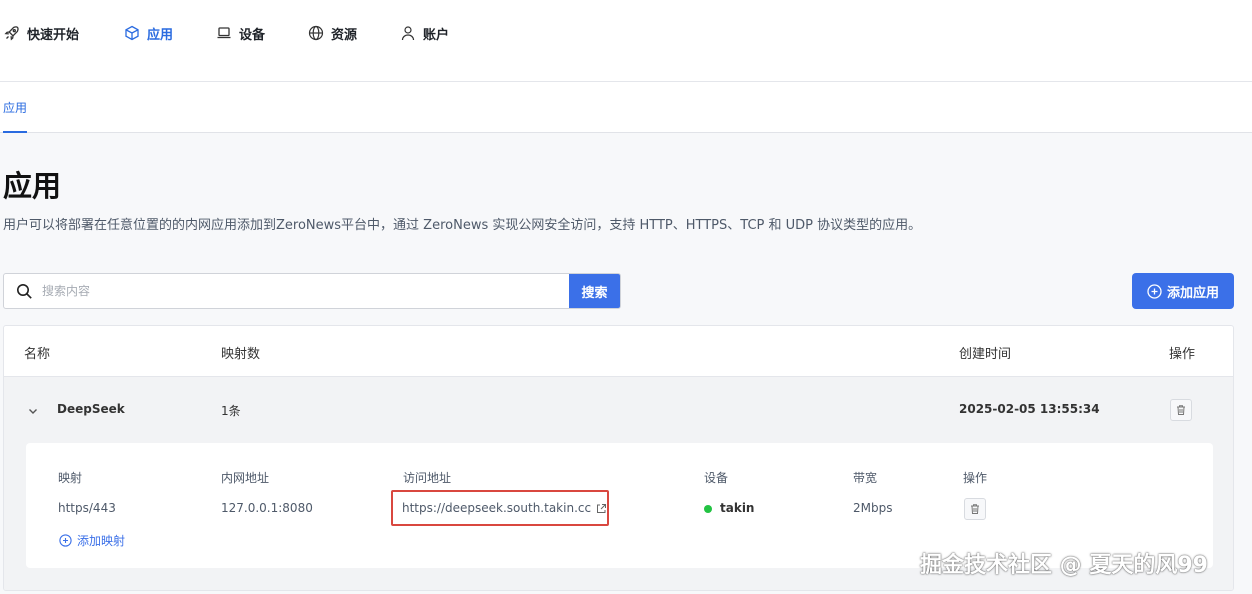 The image size is (1252, 594). I want to click on page-title: 应用, so click(32, 186).